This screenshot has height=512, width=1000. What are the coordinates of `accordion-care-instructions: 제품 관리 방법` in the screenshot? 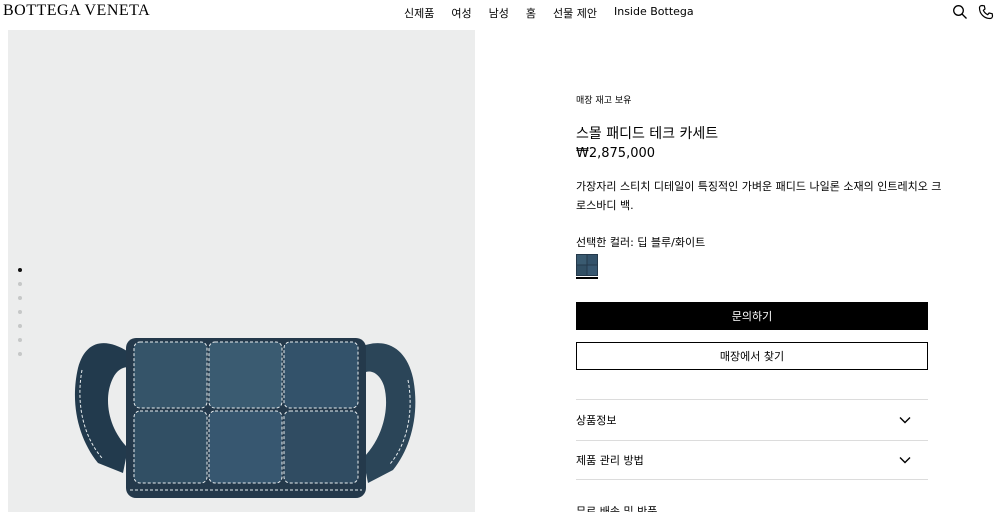 It's located at (752, 460).